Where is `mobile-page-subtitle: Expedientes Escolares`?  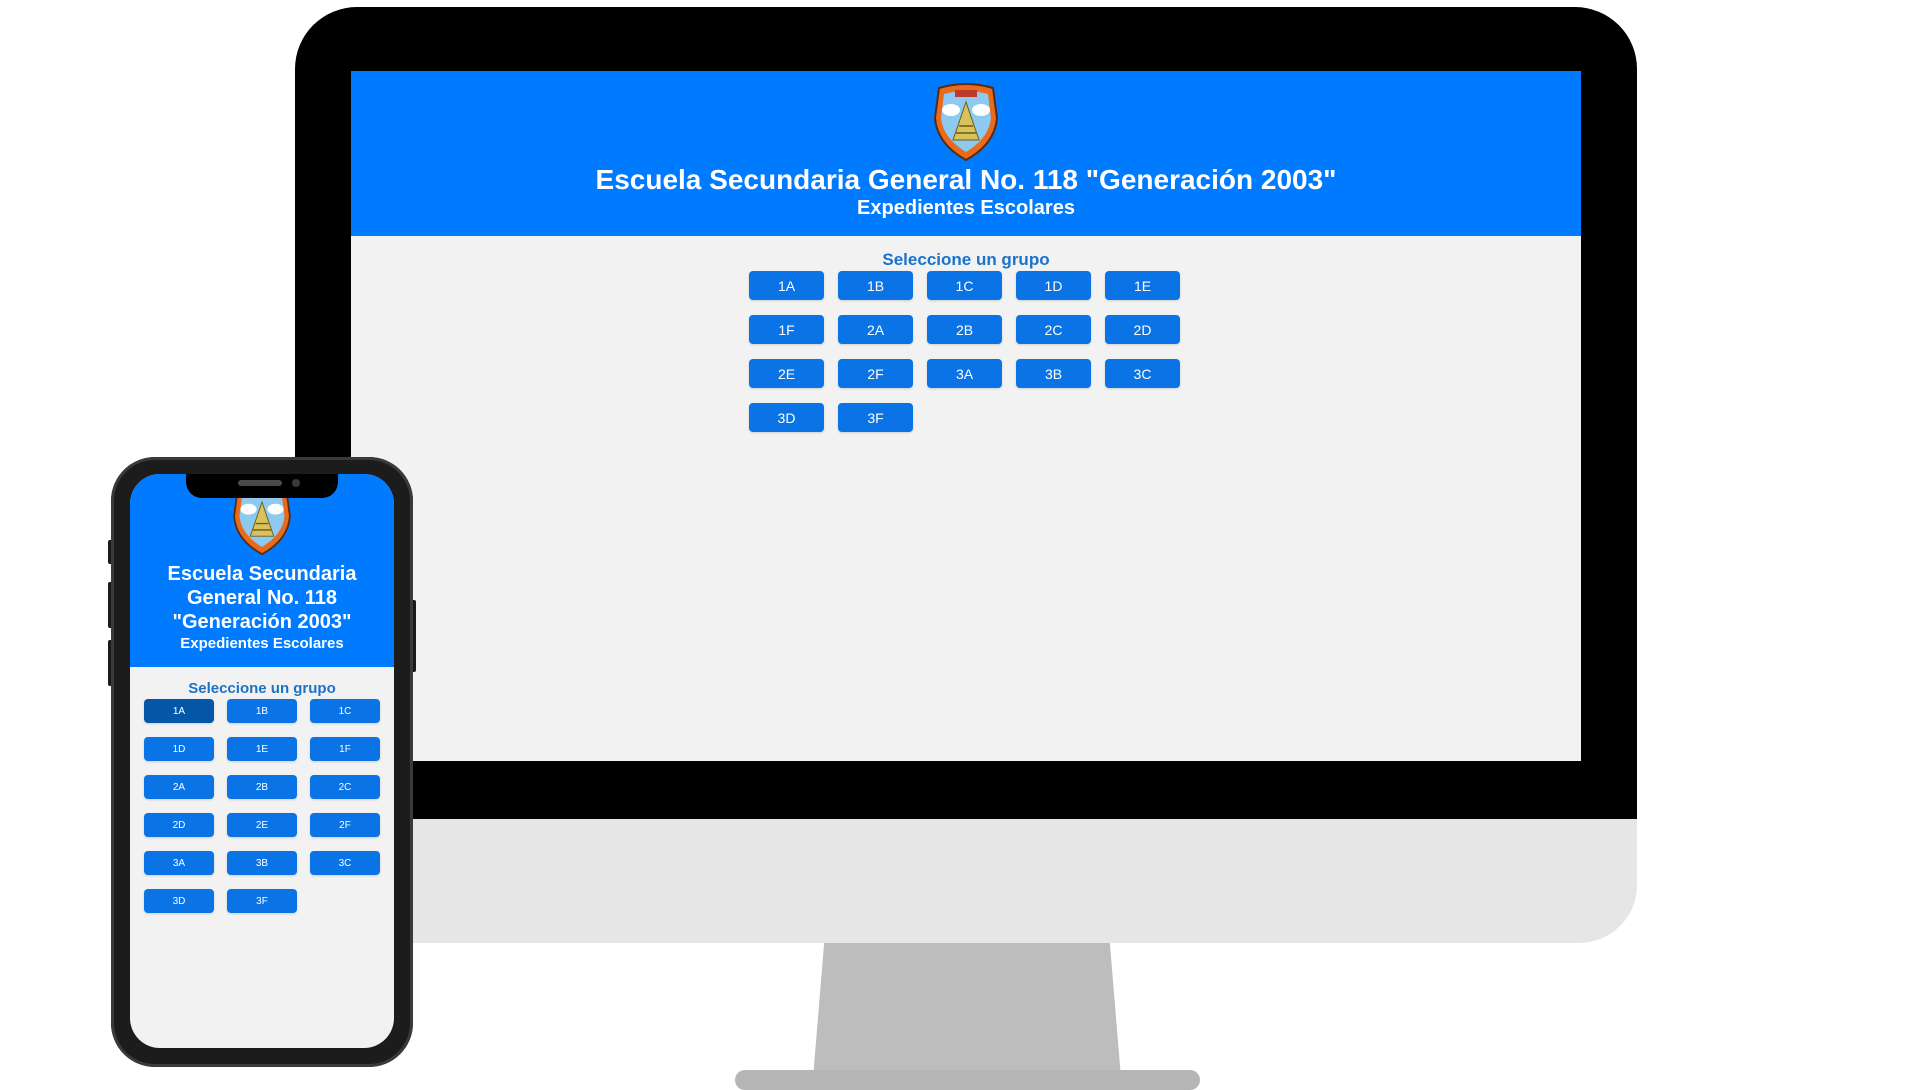
mobile-page-subtitle: Expedientes Escolares is located at coordinates (262, 643).